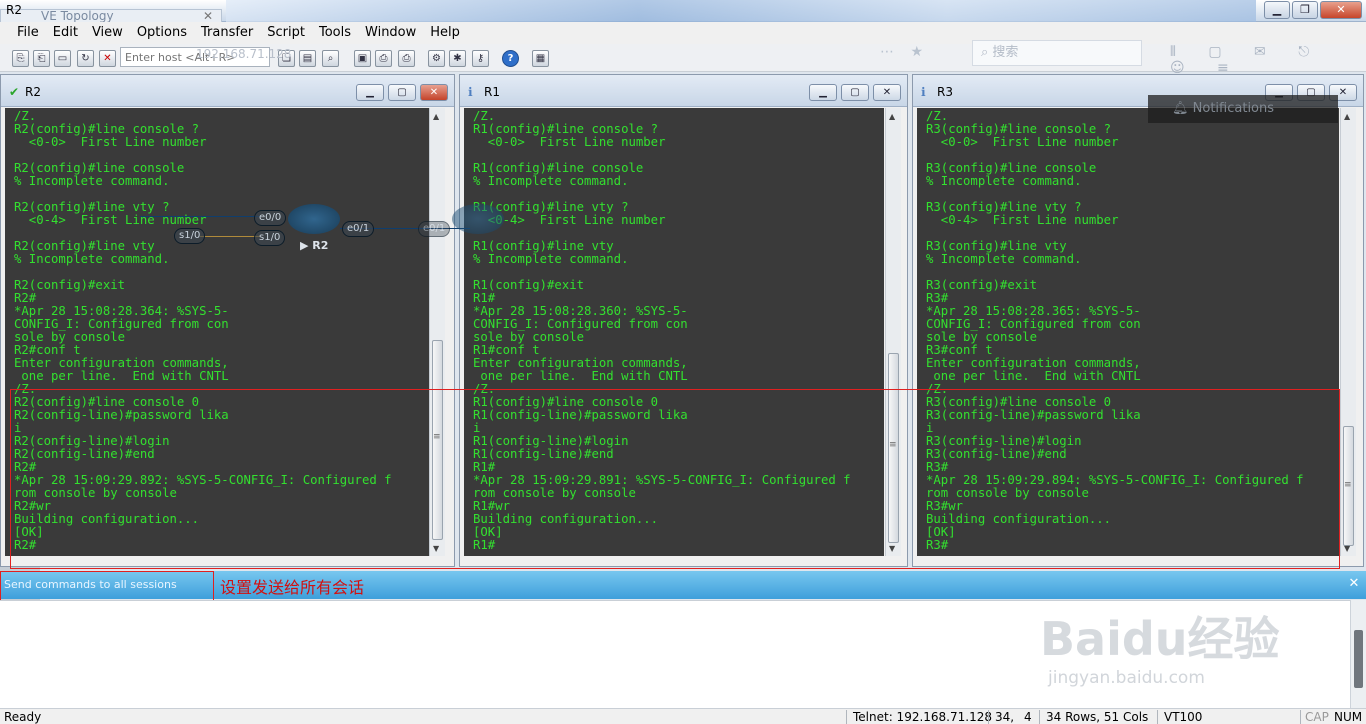  Describe the element at coordinates (436, 58) in the screenshot. I see `session-options-icon: ⚙` at that location.